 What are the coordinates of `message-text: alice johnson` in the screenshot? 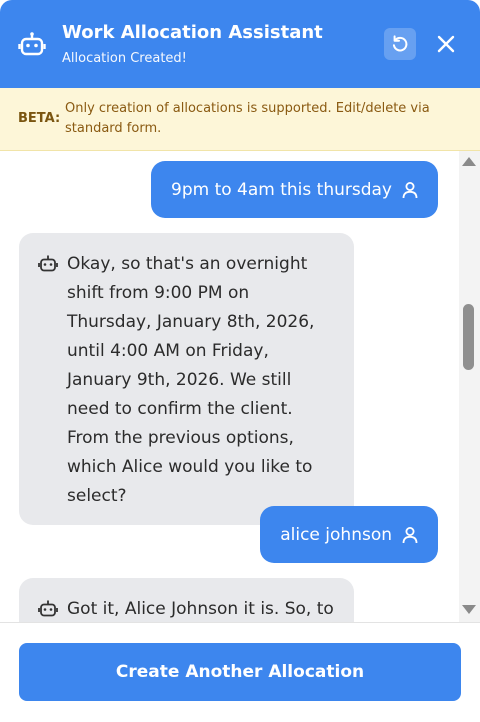 It's located at (336, 534).